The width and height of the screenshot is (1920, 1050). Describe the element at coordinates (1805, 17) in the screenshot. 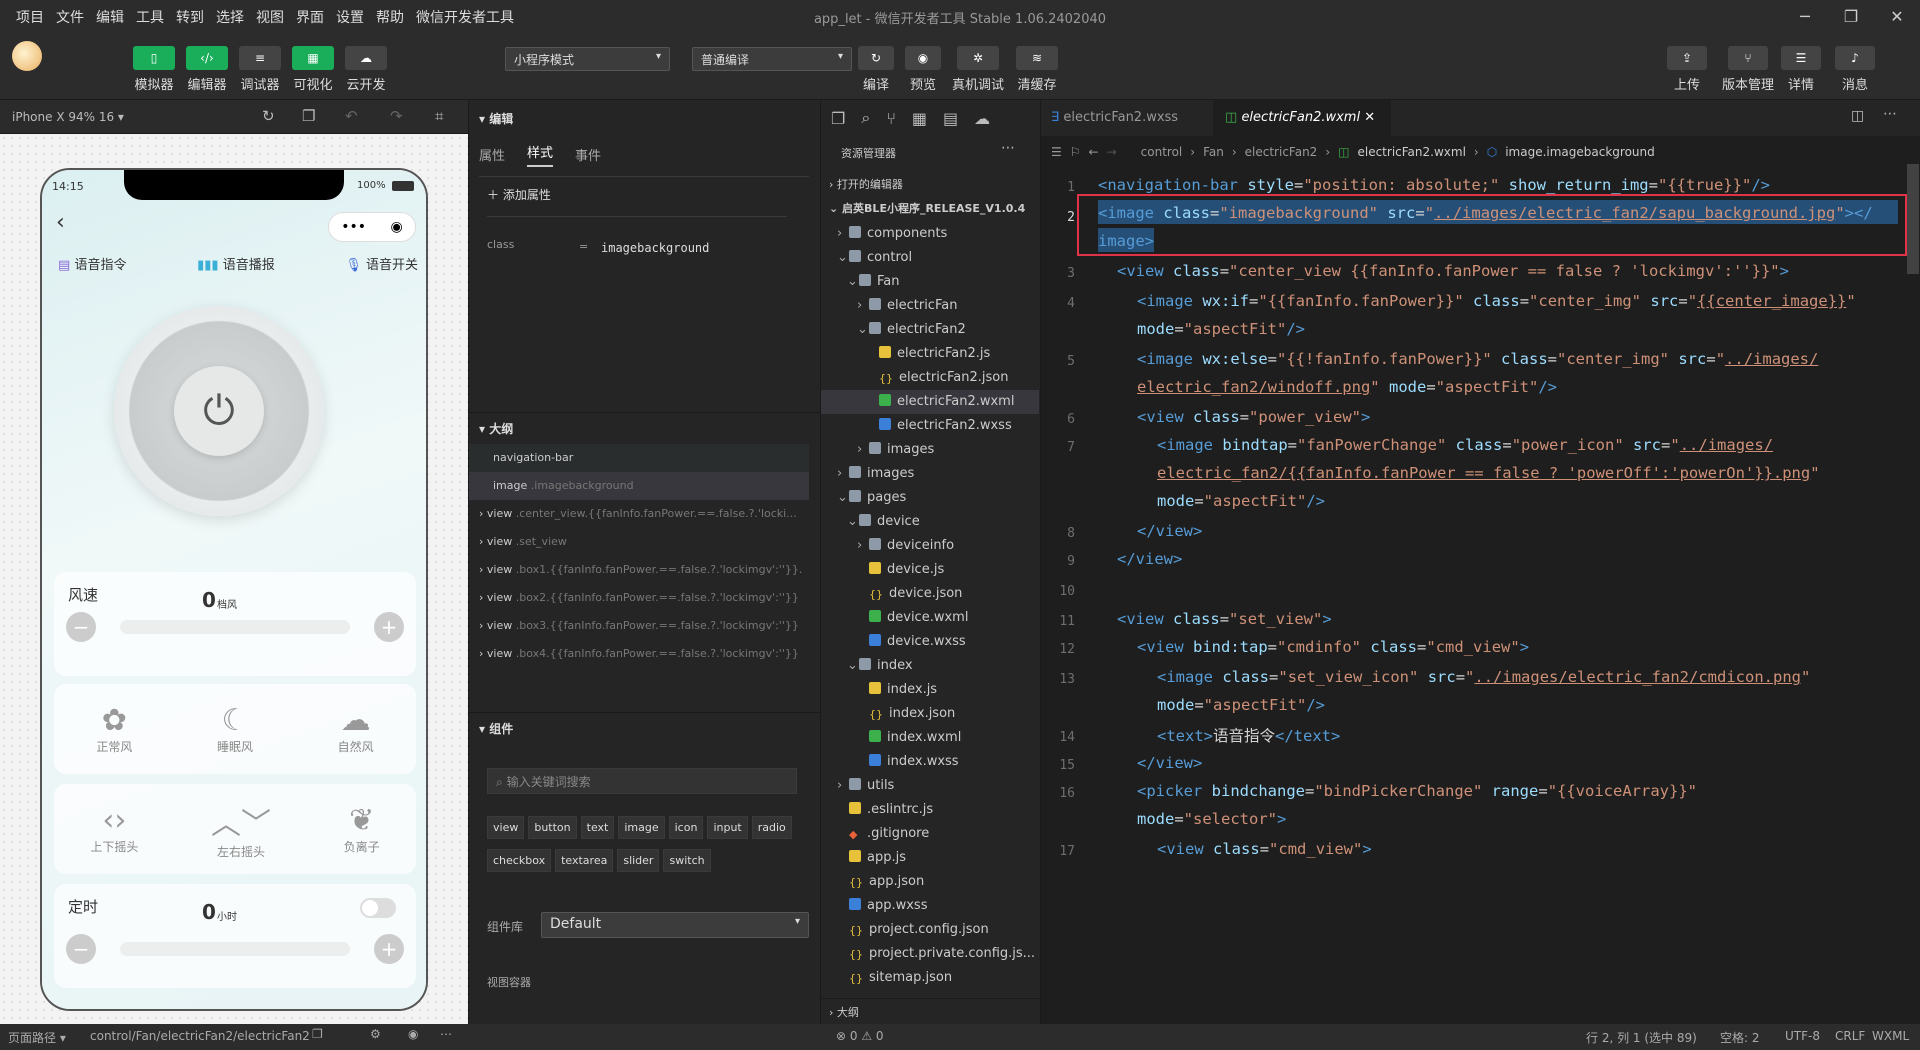

I see `minimize-icon: ─` at that location.